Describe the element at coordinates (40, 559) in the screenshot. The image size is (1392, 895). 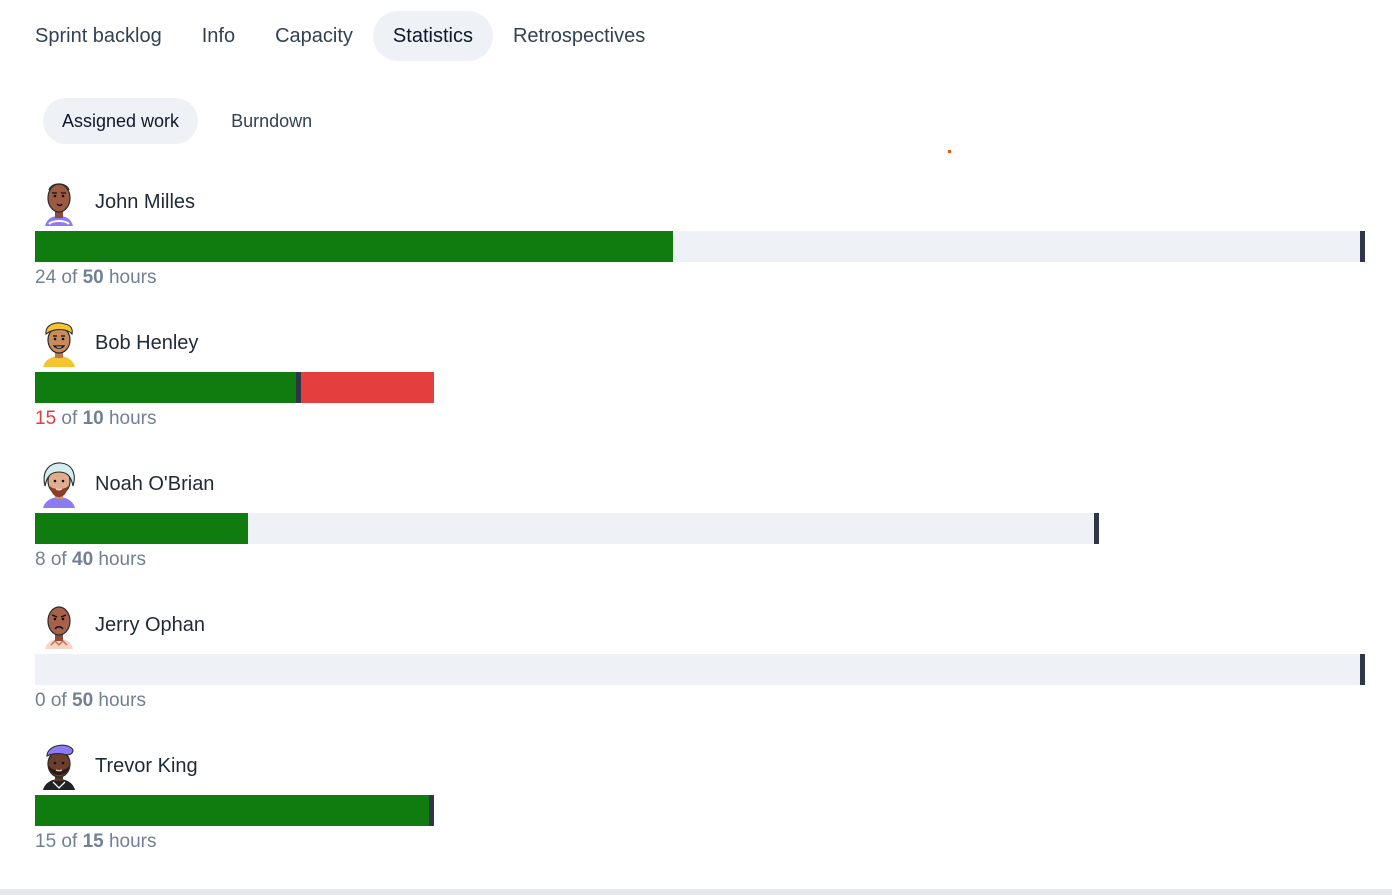
I see `assigned-hours: 8` at that location.